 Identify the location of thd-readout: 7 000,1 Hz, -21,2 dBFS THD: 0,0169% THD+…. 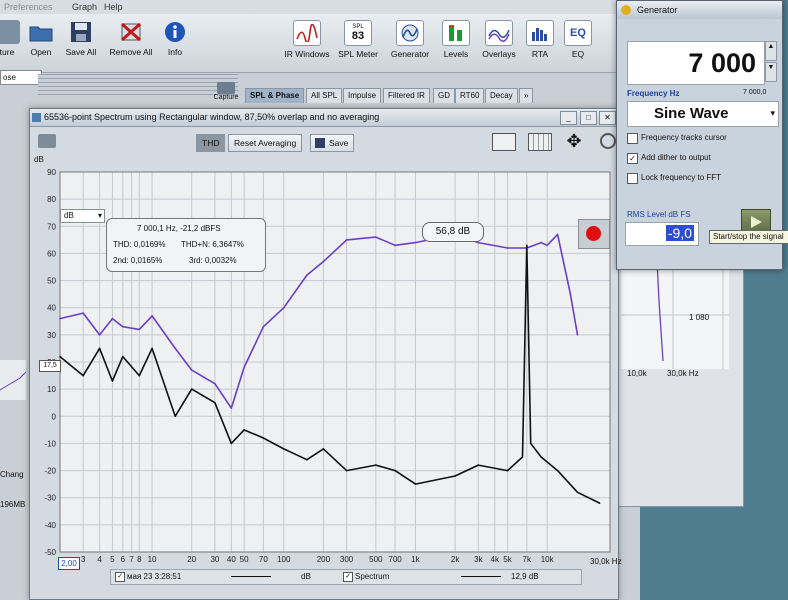
(186, 245).